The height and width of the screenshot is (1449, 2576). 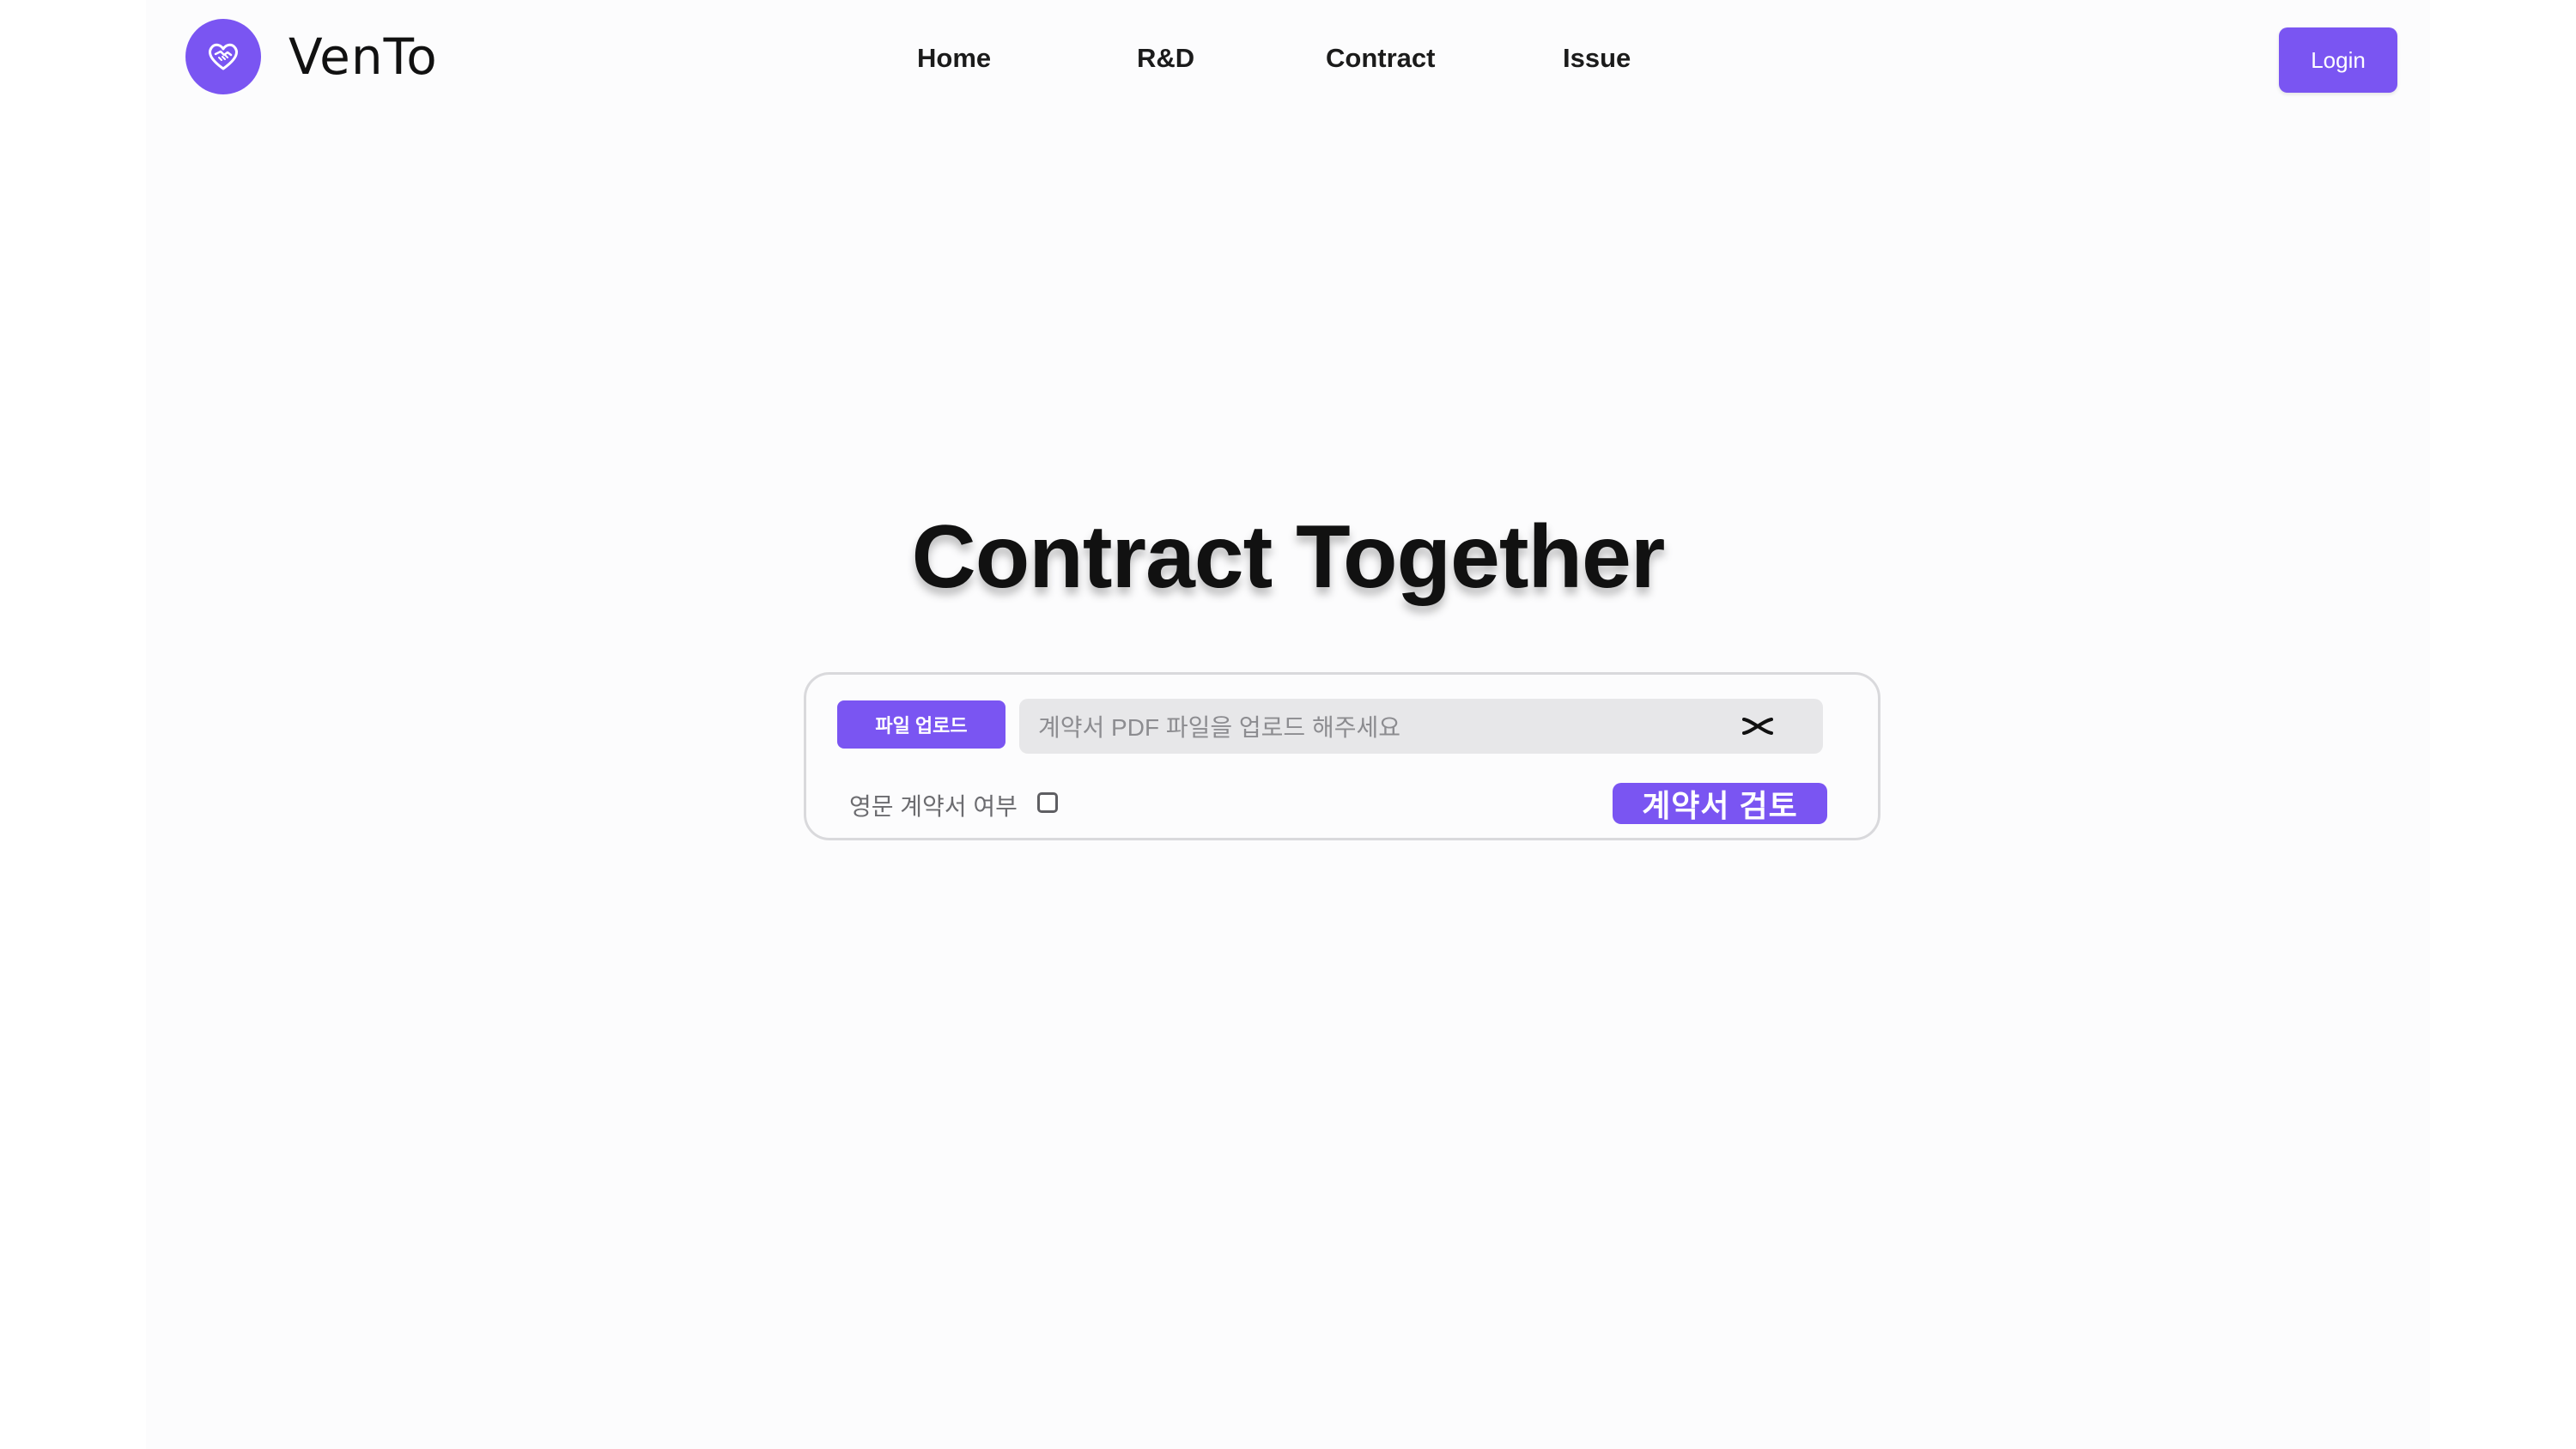 I want to click on nav-item-issue: Issue, so click(x=1597, y=58).